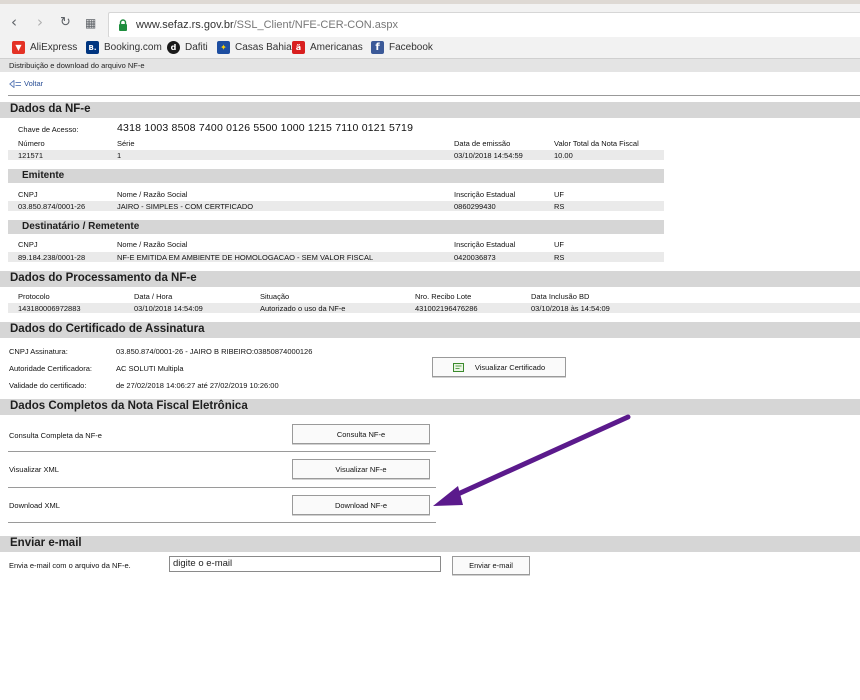  Describe the element at coordinates (559, 244) in the screenshot. I see `dest-uf-label: UF` at that location.